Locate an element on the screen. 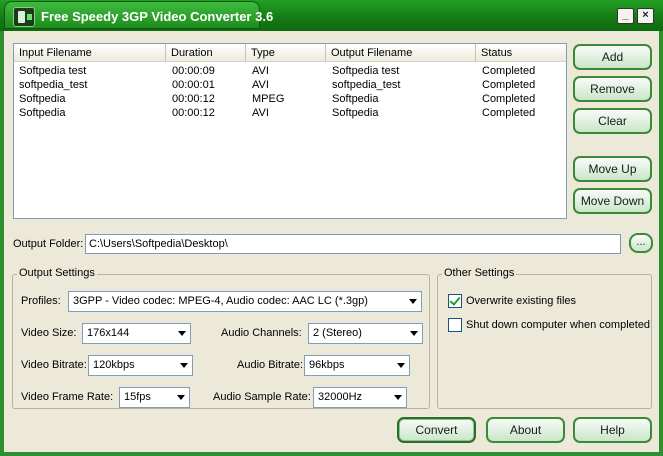 This screenshot has width=663, height=456. output-folder-field: C:\Users\Softpedia\Desktop\ is located at coordinates (353, 244).